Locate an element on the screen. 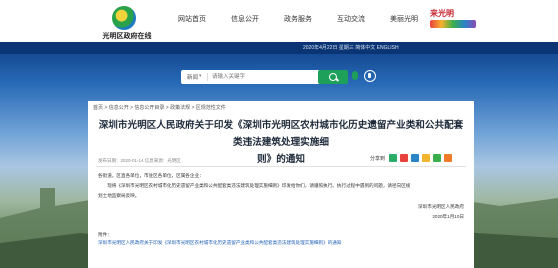 This screenshot has height=268, width=558. nav-item-home: 网站首页 is located at coordinates (192, 21).